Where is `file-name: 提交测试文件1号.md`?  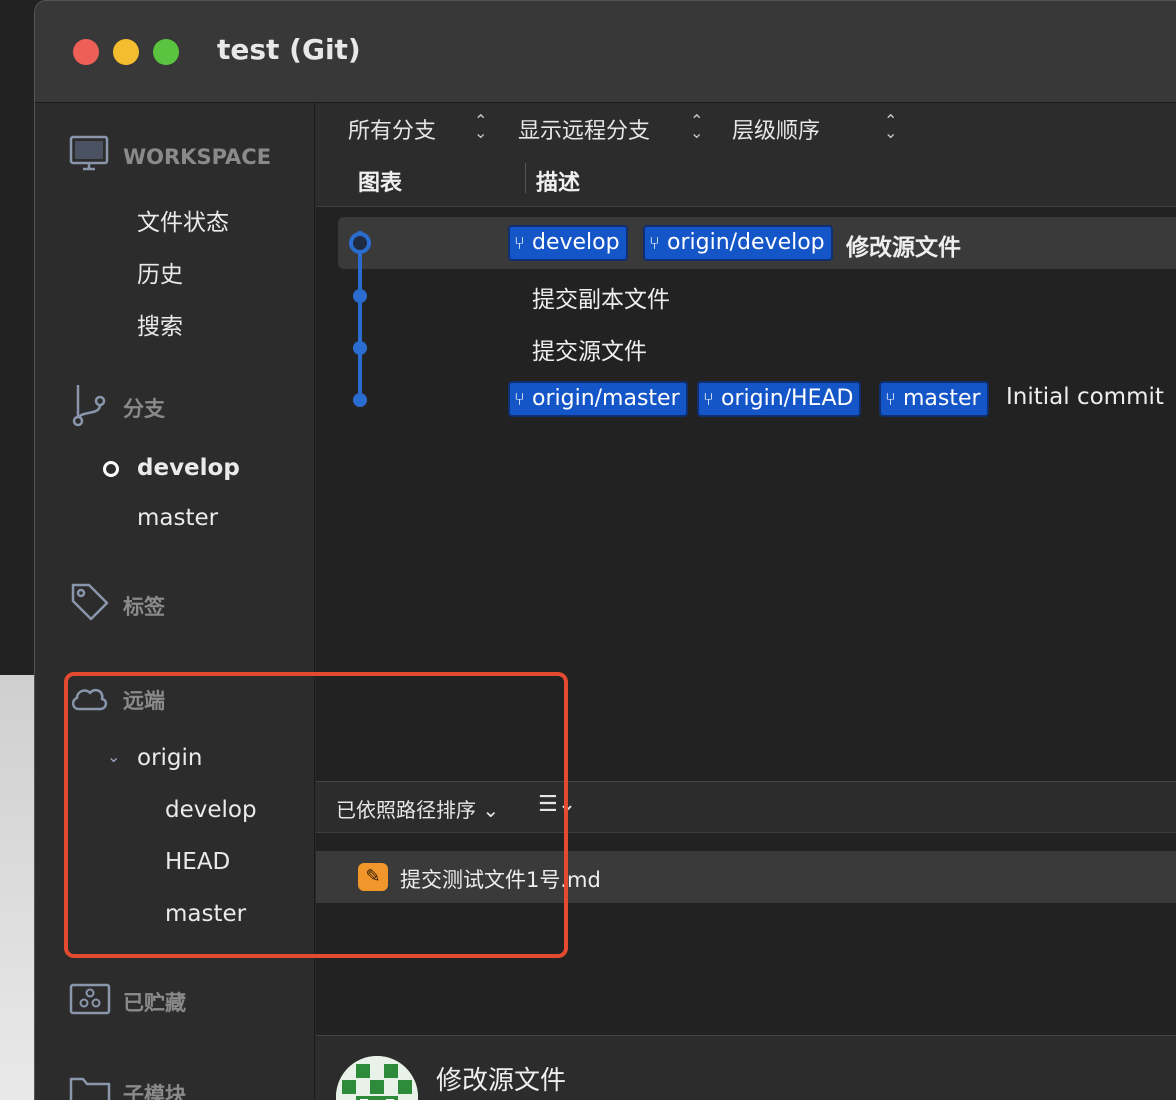 file-name: 提交测试文件1号.md is located at coordinates (500, 880).